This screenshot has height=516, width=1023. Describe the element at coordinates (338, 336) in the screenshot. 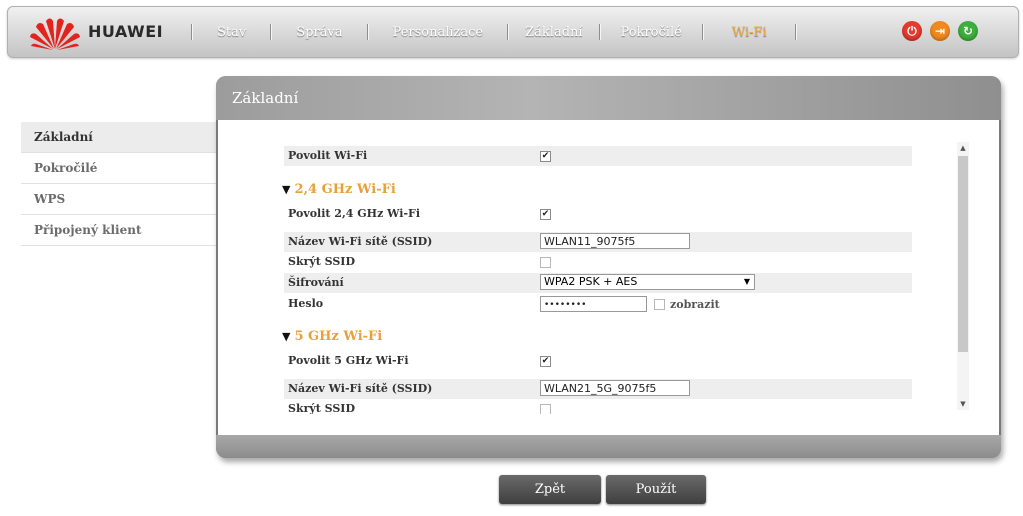

I see `band5-heading-label: 5 GHz Wi-Fi` at that location.